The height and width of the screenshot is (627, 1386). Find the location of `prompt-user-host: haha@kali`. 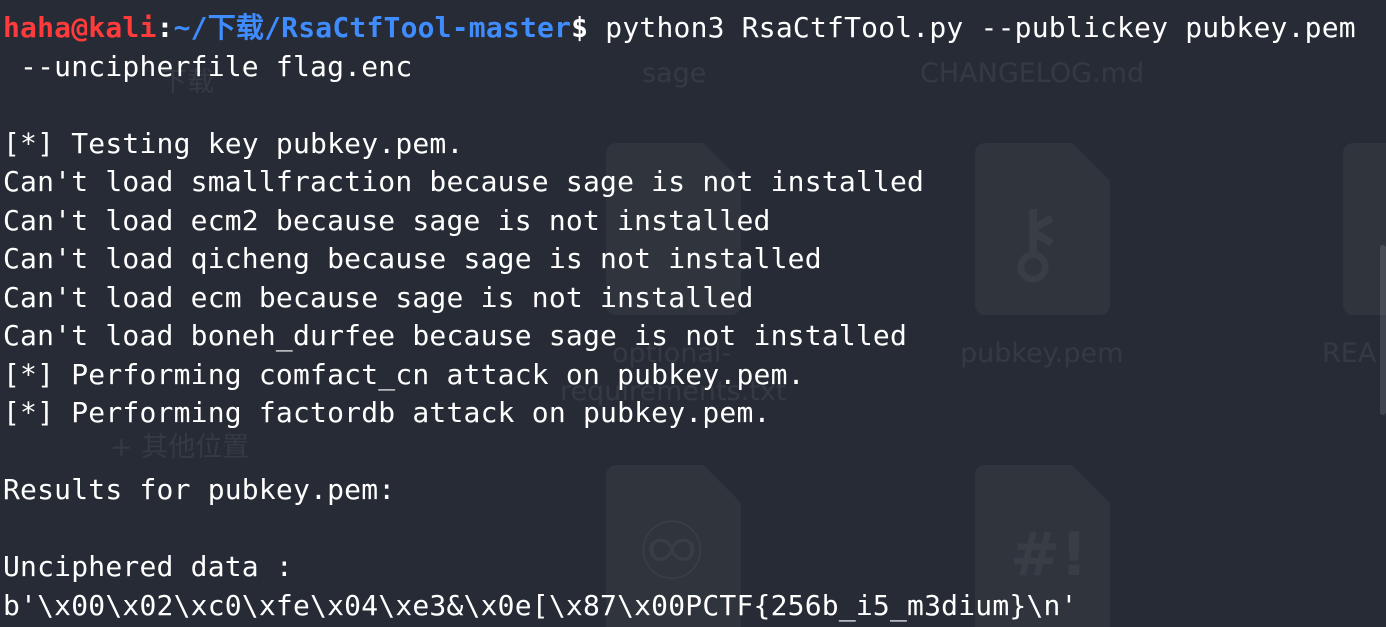

prompt-user-host: haha@kali is located at coordinates (80, 27).